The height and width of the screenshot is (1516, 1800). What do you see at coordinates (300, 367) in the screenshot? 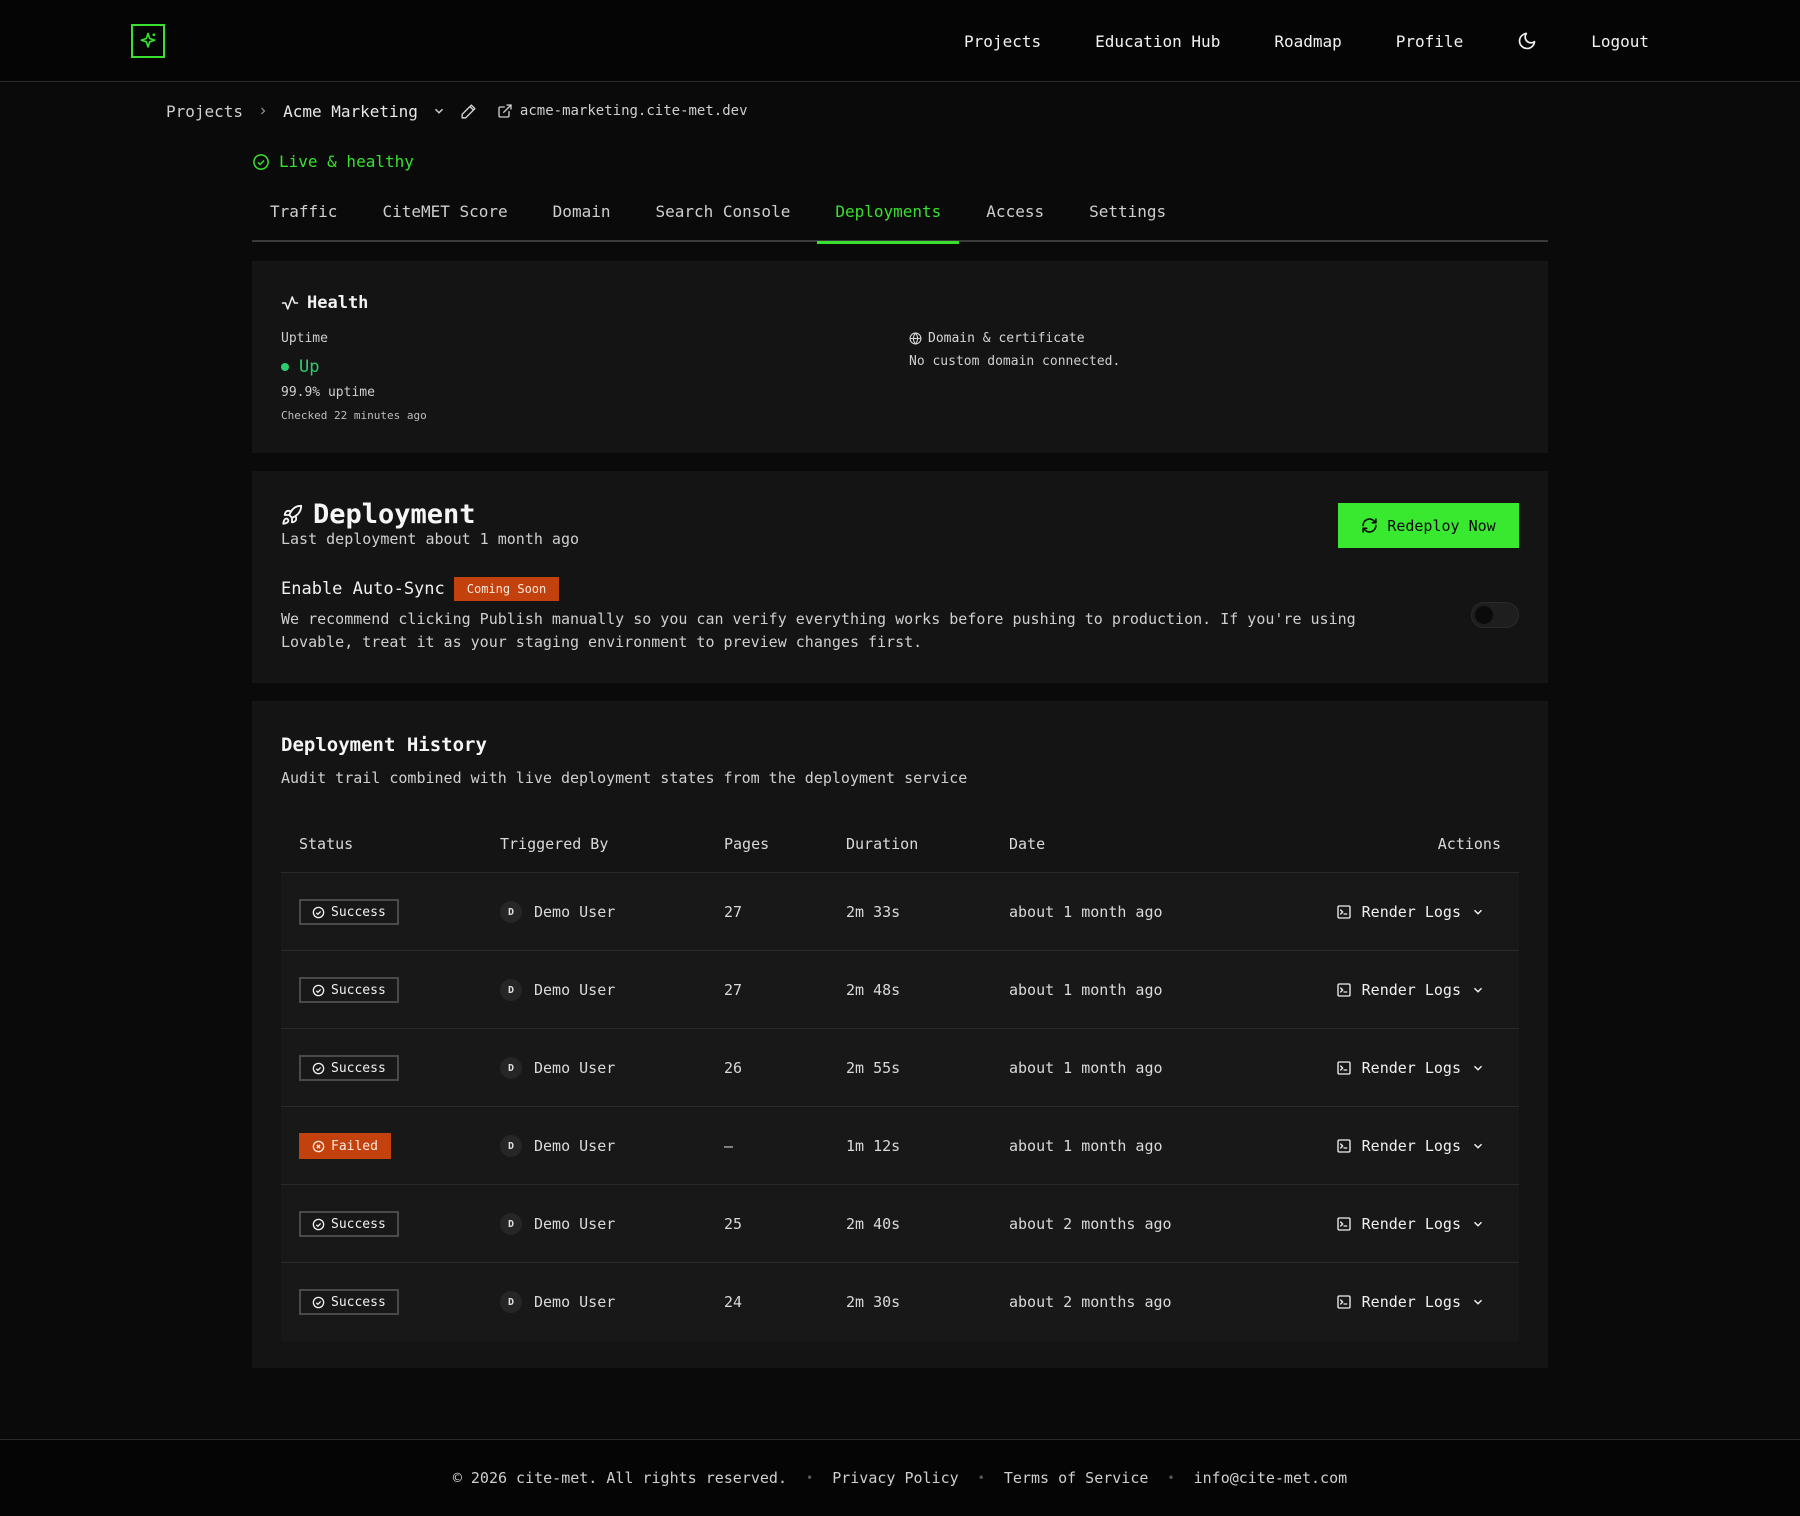
I see `uptime-state: Up` at bounding box center [300, 367].